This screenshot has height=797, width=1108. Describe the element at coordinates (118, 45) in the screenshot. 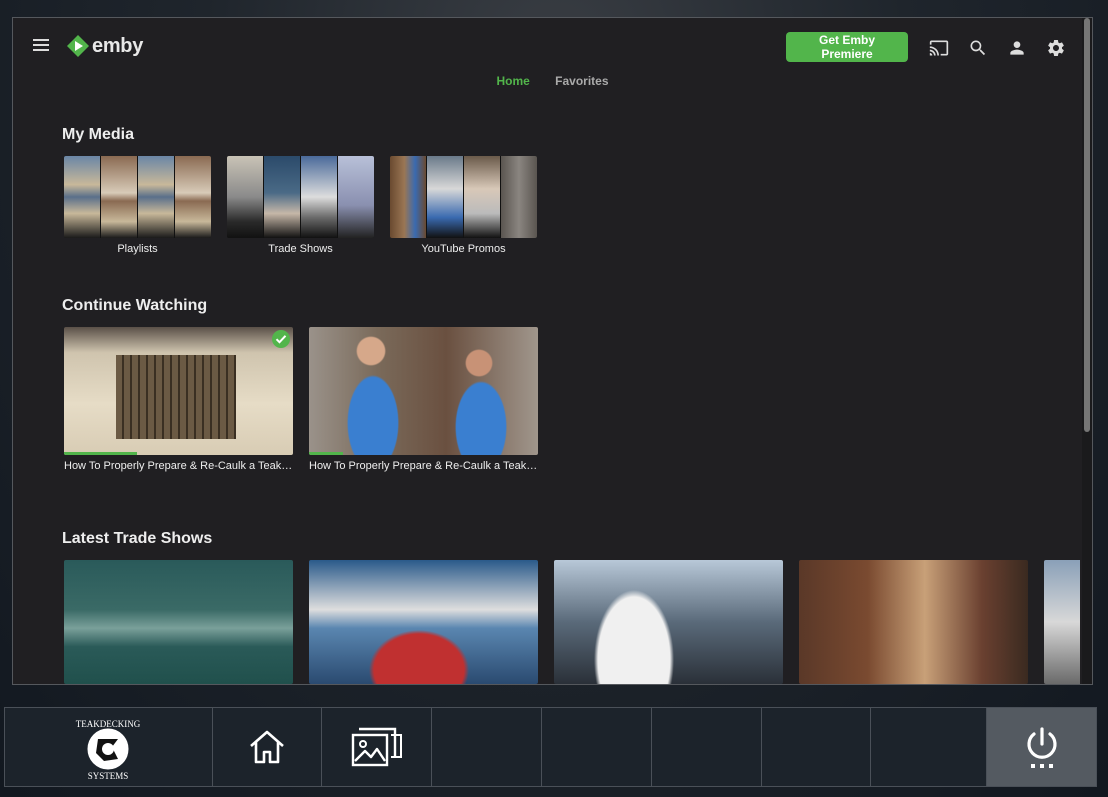

I see `logo-text: emby` at that location.